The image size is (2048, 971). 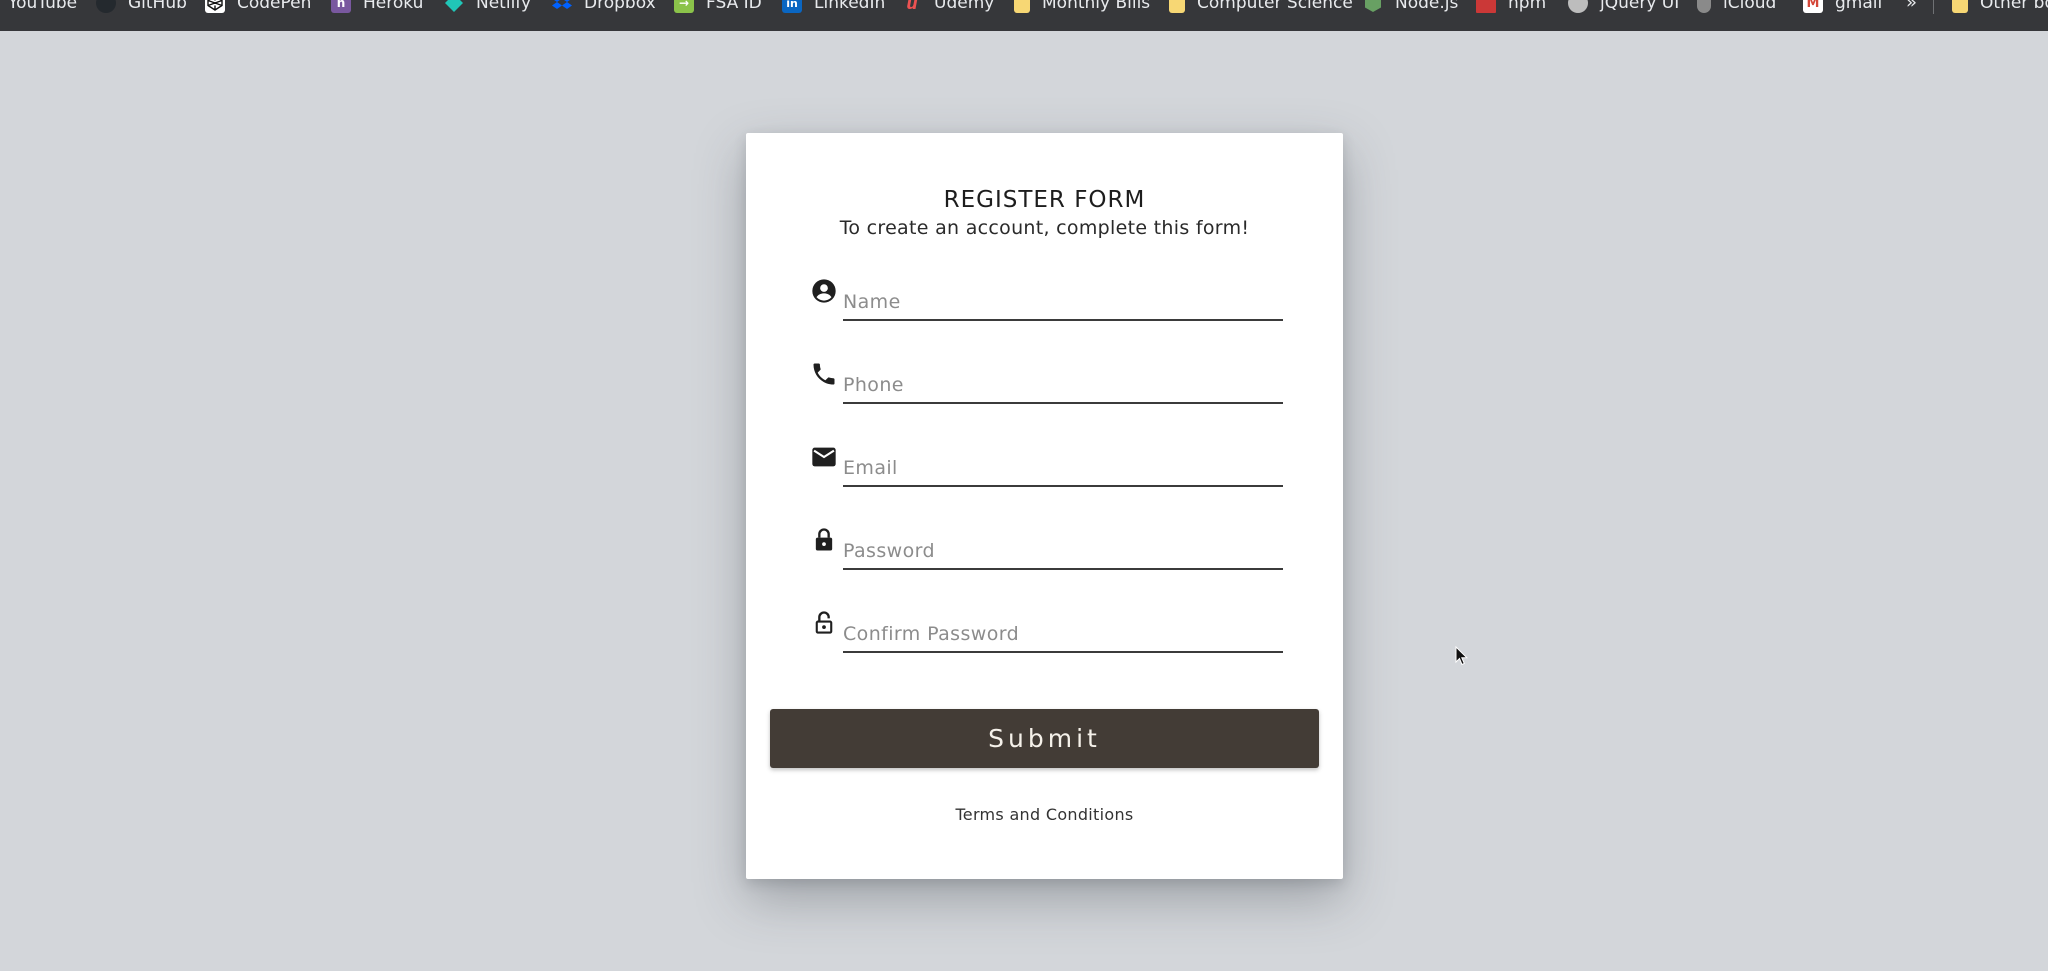 I want to click on bookmark-other: Other bookmarks, so click(x=2000, y=7).